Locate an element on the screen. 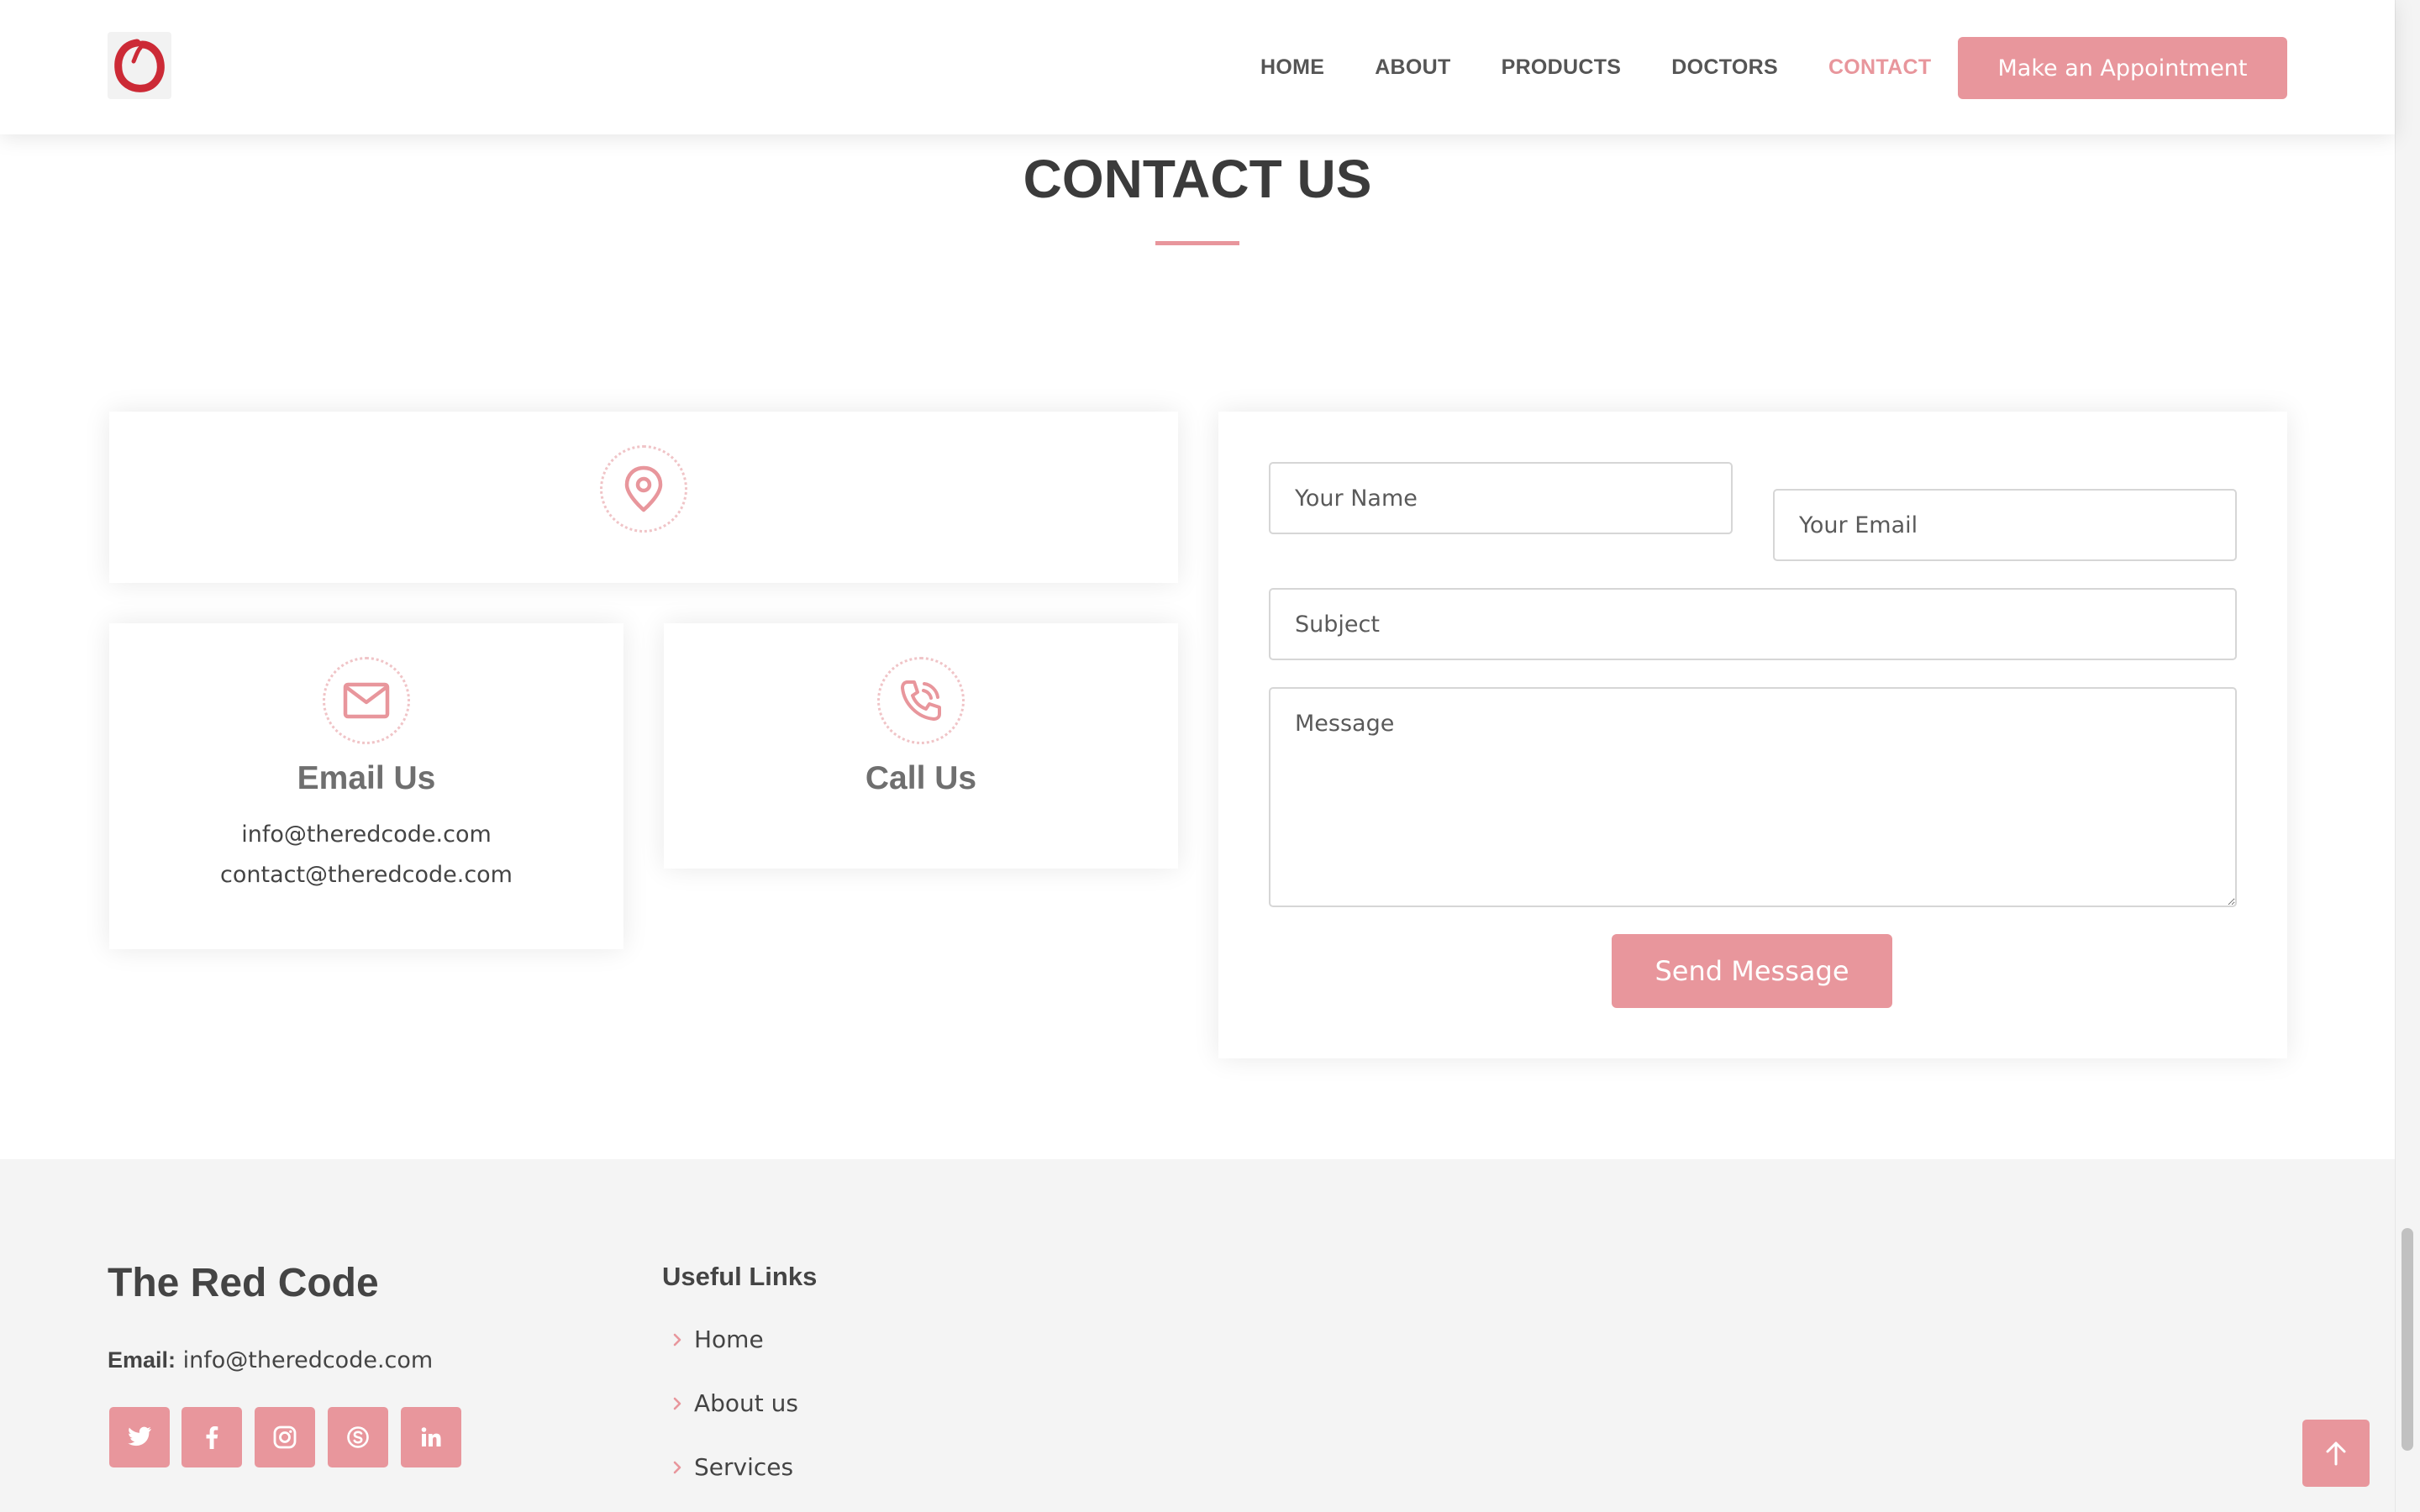 Image resolution: width=2420 pixels, height=1512 pixels. footer-email-value: info@theredcode.com is located at coordinates (308, 1360).